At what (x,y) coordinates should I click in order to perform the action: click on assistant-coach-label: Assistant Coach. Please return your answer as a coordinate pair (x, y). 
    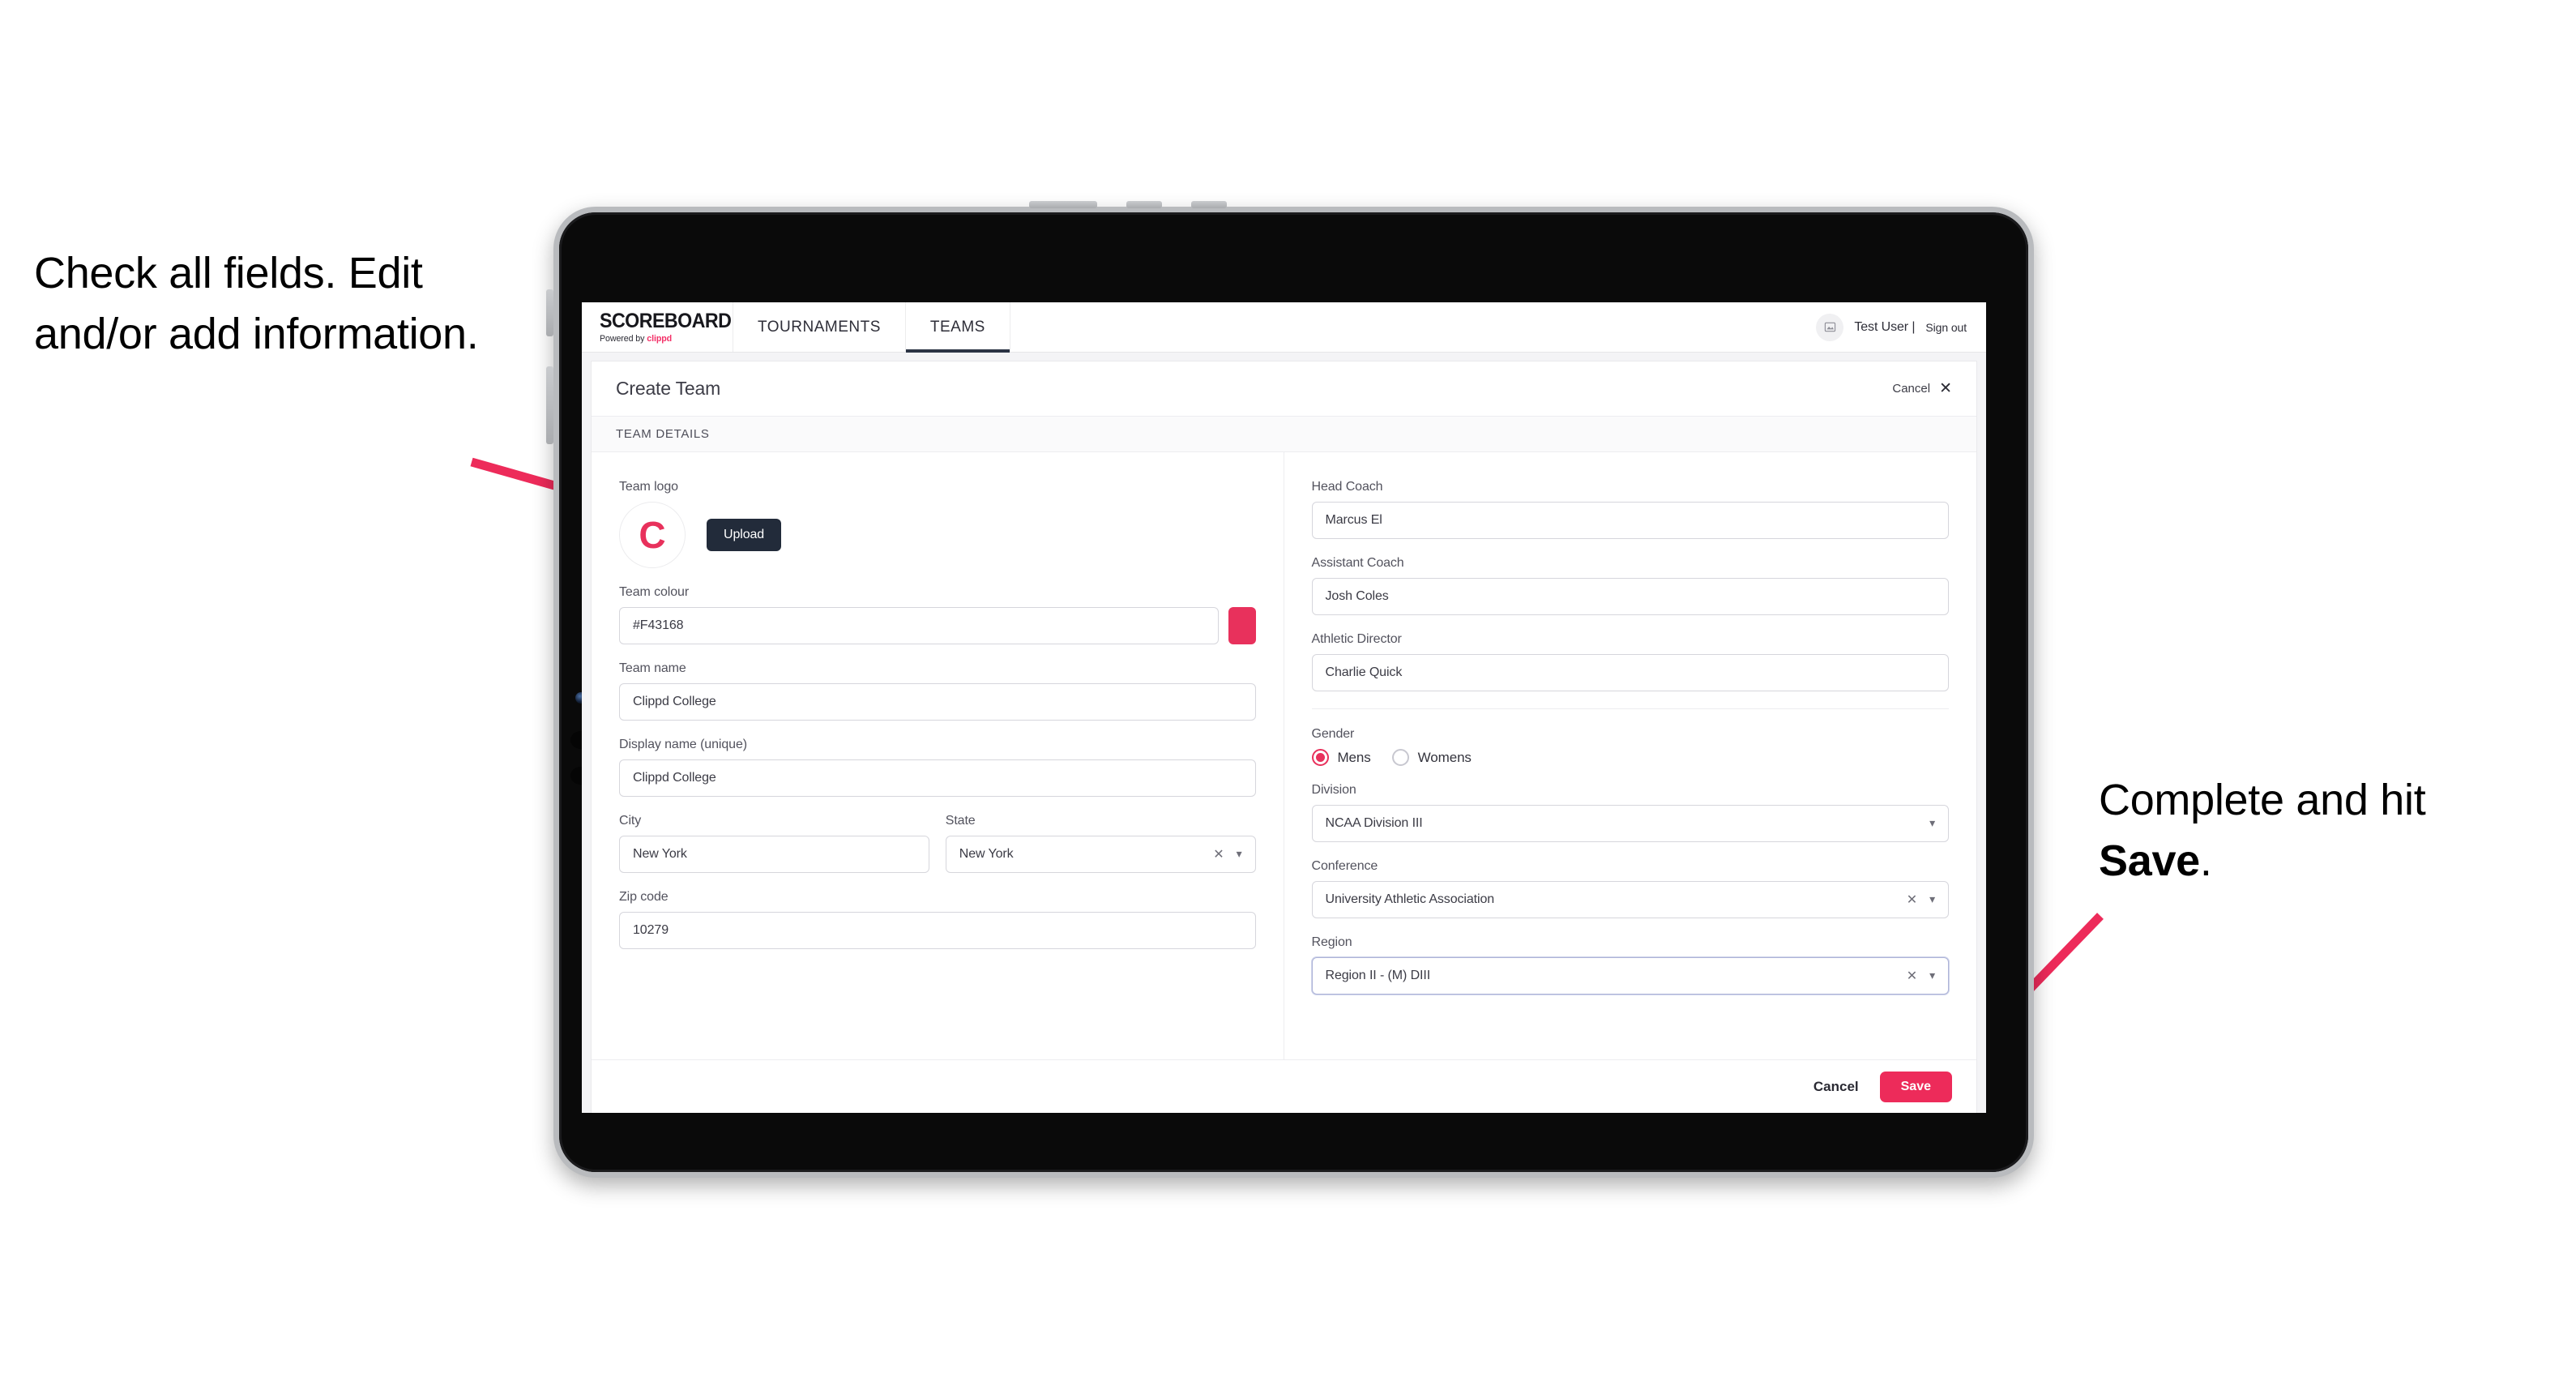
    Looking at the image, I should click on (1357, 563).